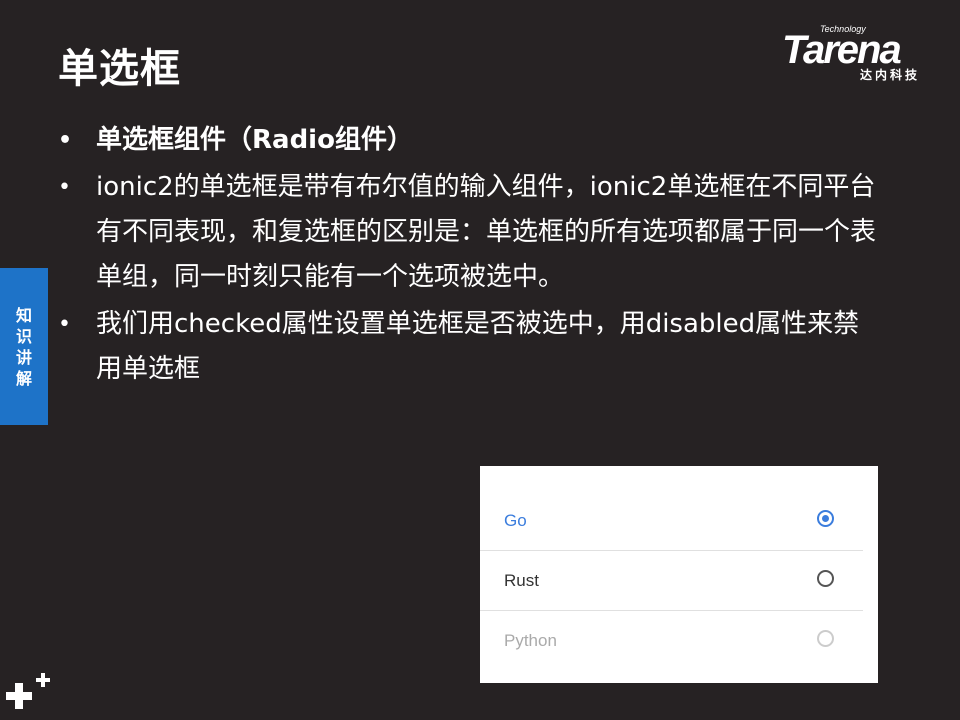  I want to click on radio-option-rust: Rust, so click(679, 581).